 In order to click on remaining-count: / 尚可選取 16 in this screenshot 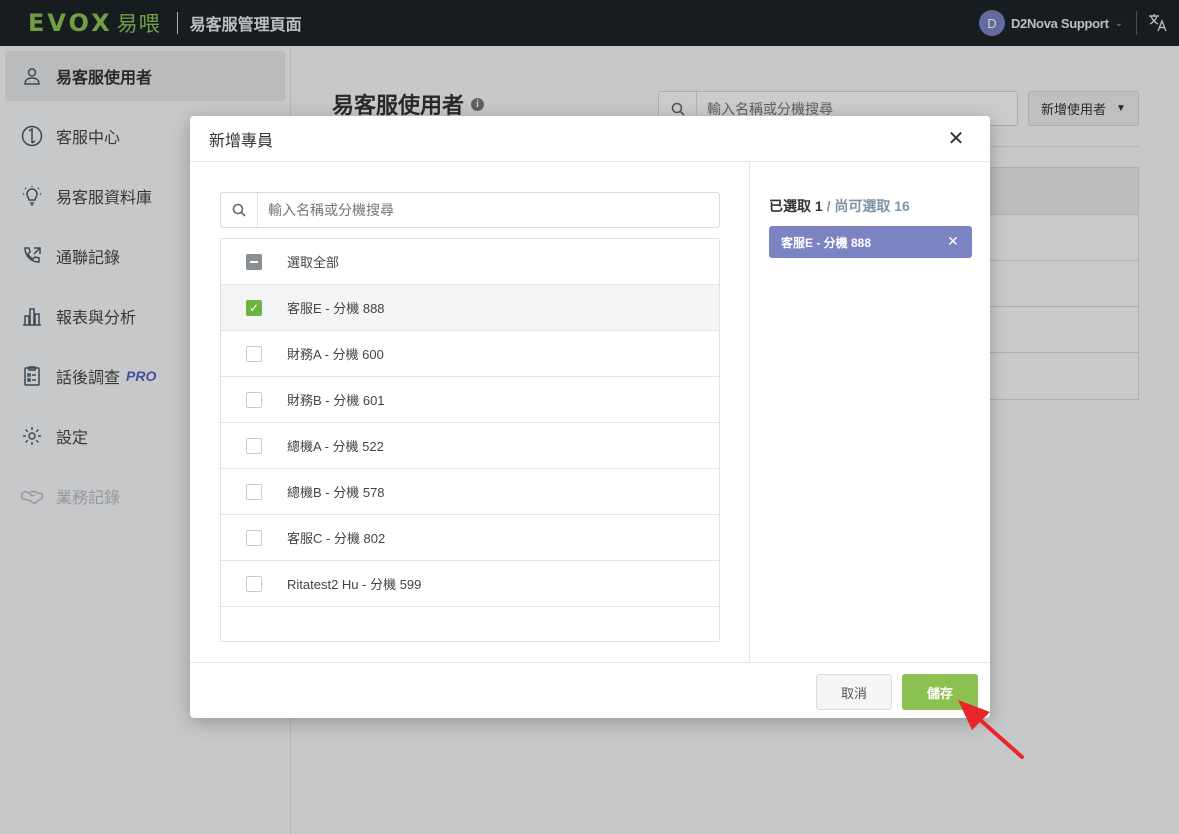, I will do `click(868, 206)`.